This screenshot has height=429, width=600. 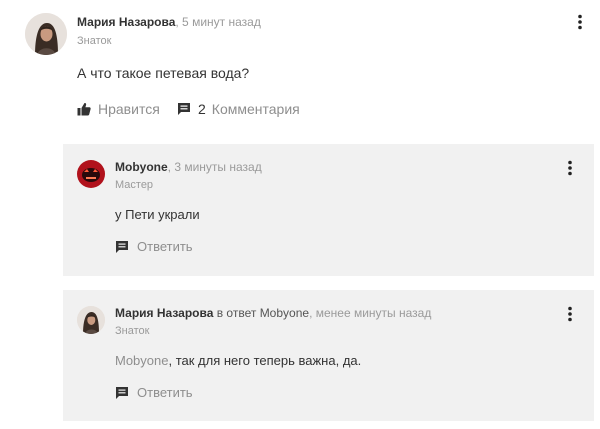 I want to click on avatar-image, so click(x=91, y=174).